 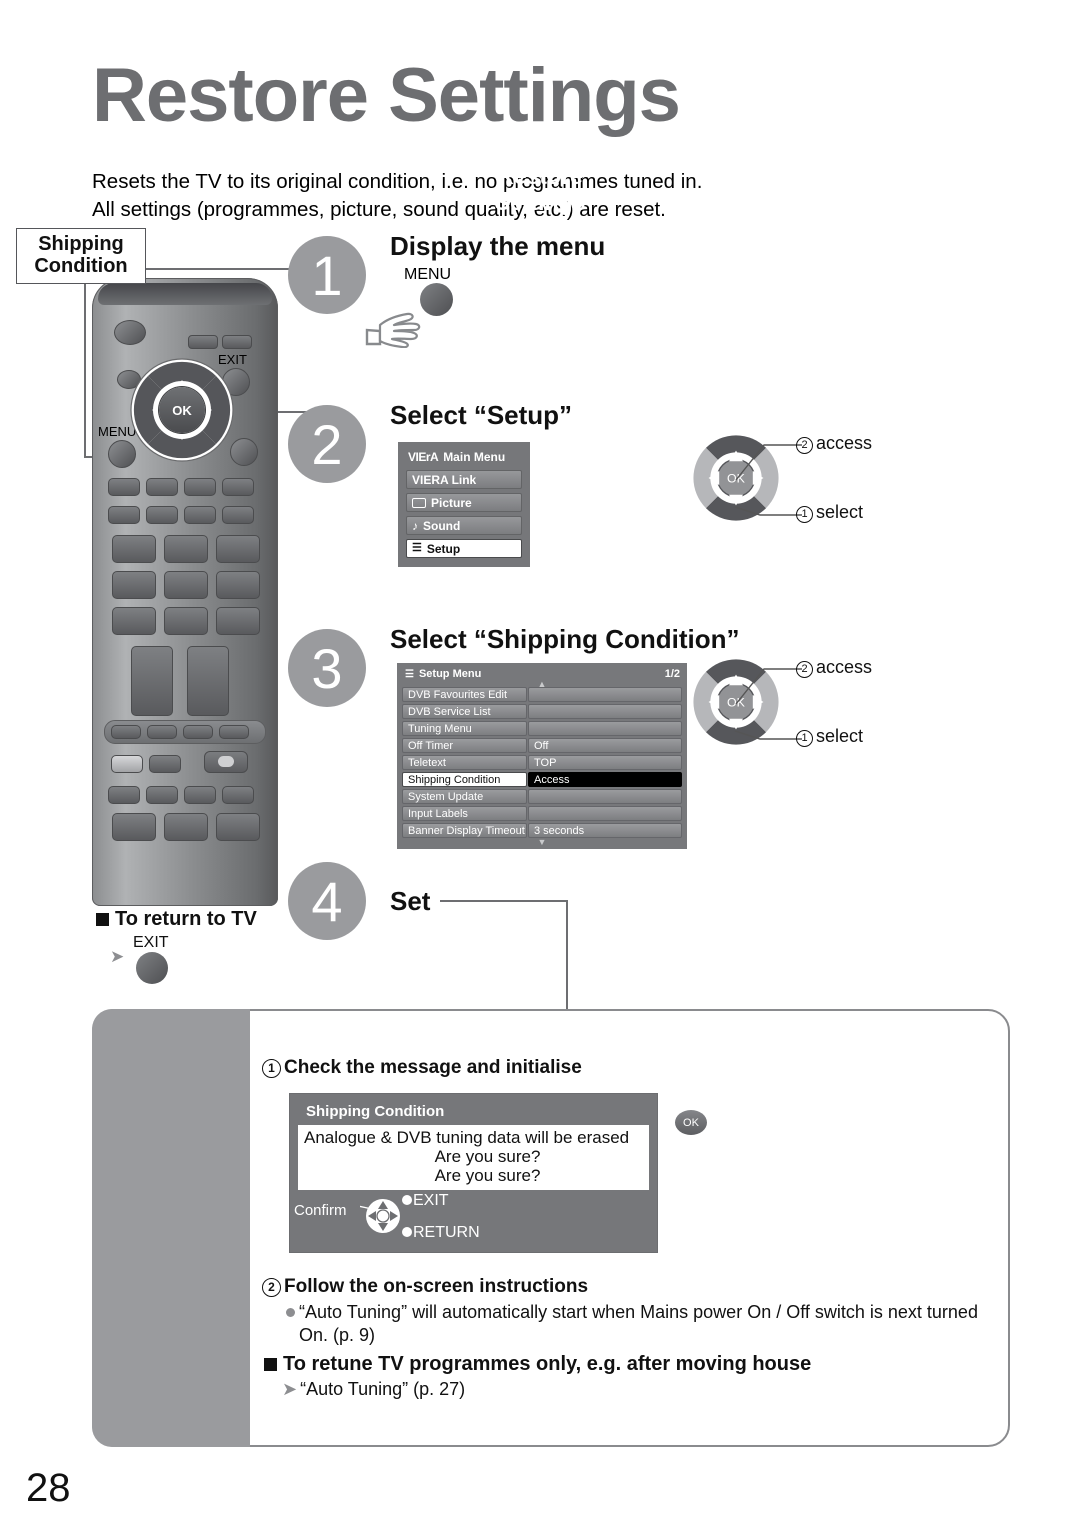 What do you see at coordinates (185, 294) in the screenshot?
I see `remote-top-strip` at bounding box center [185, 294].